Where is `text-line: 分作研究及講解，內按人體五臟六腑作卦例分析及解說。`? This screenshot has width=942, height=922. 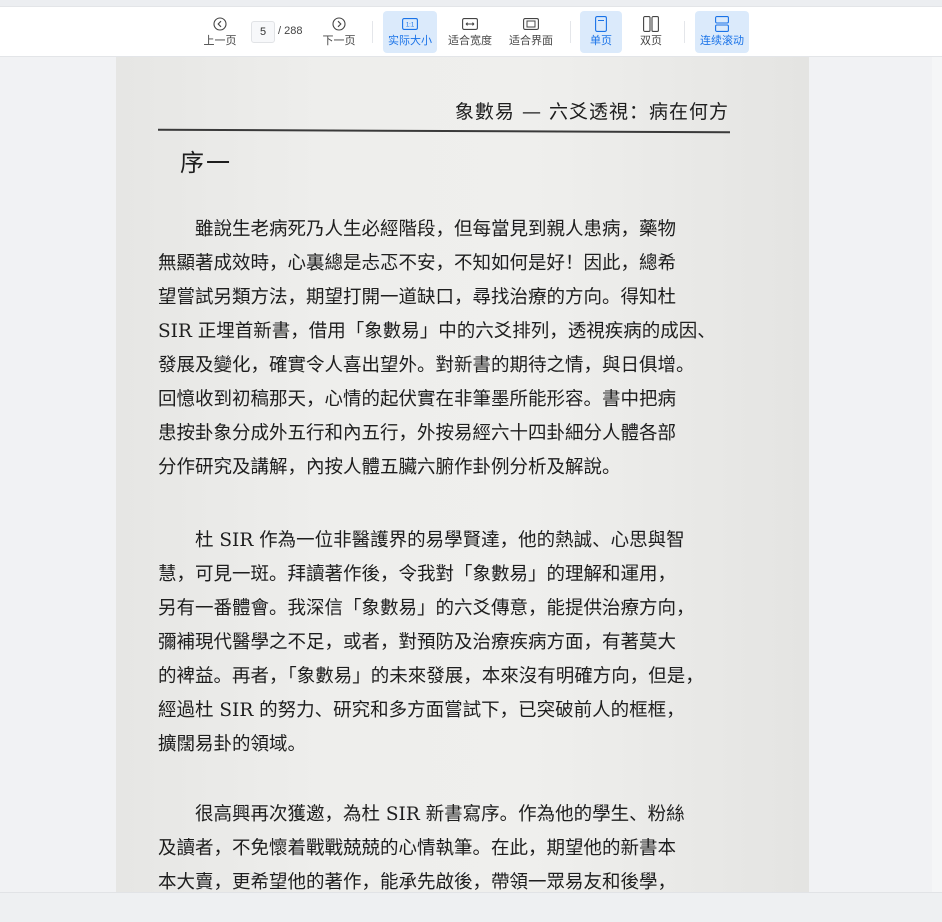
text-line: 分作研究及講解，內按人體五臟六腑作卦例分析及解說。 is located at coordinates (389, 467).